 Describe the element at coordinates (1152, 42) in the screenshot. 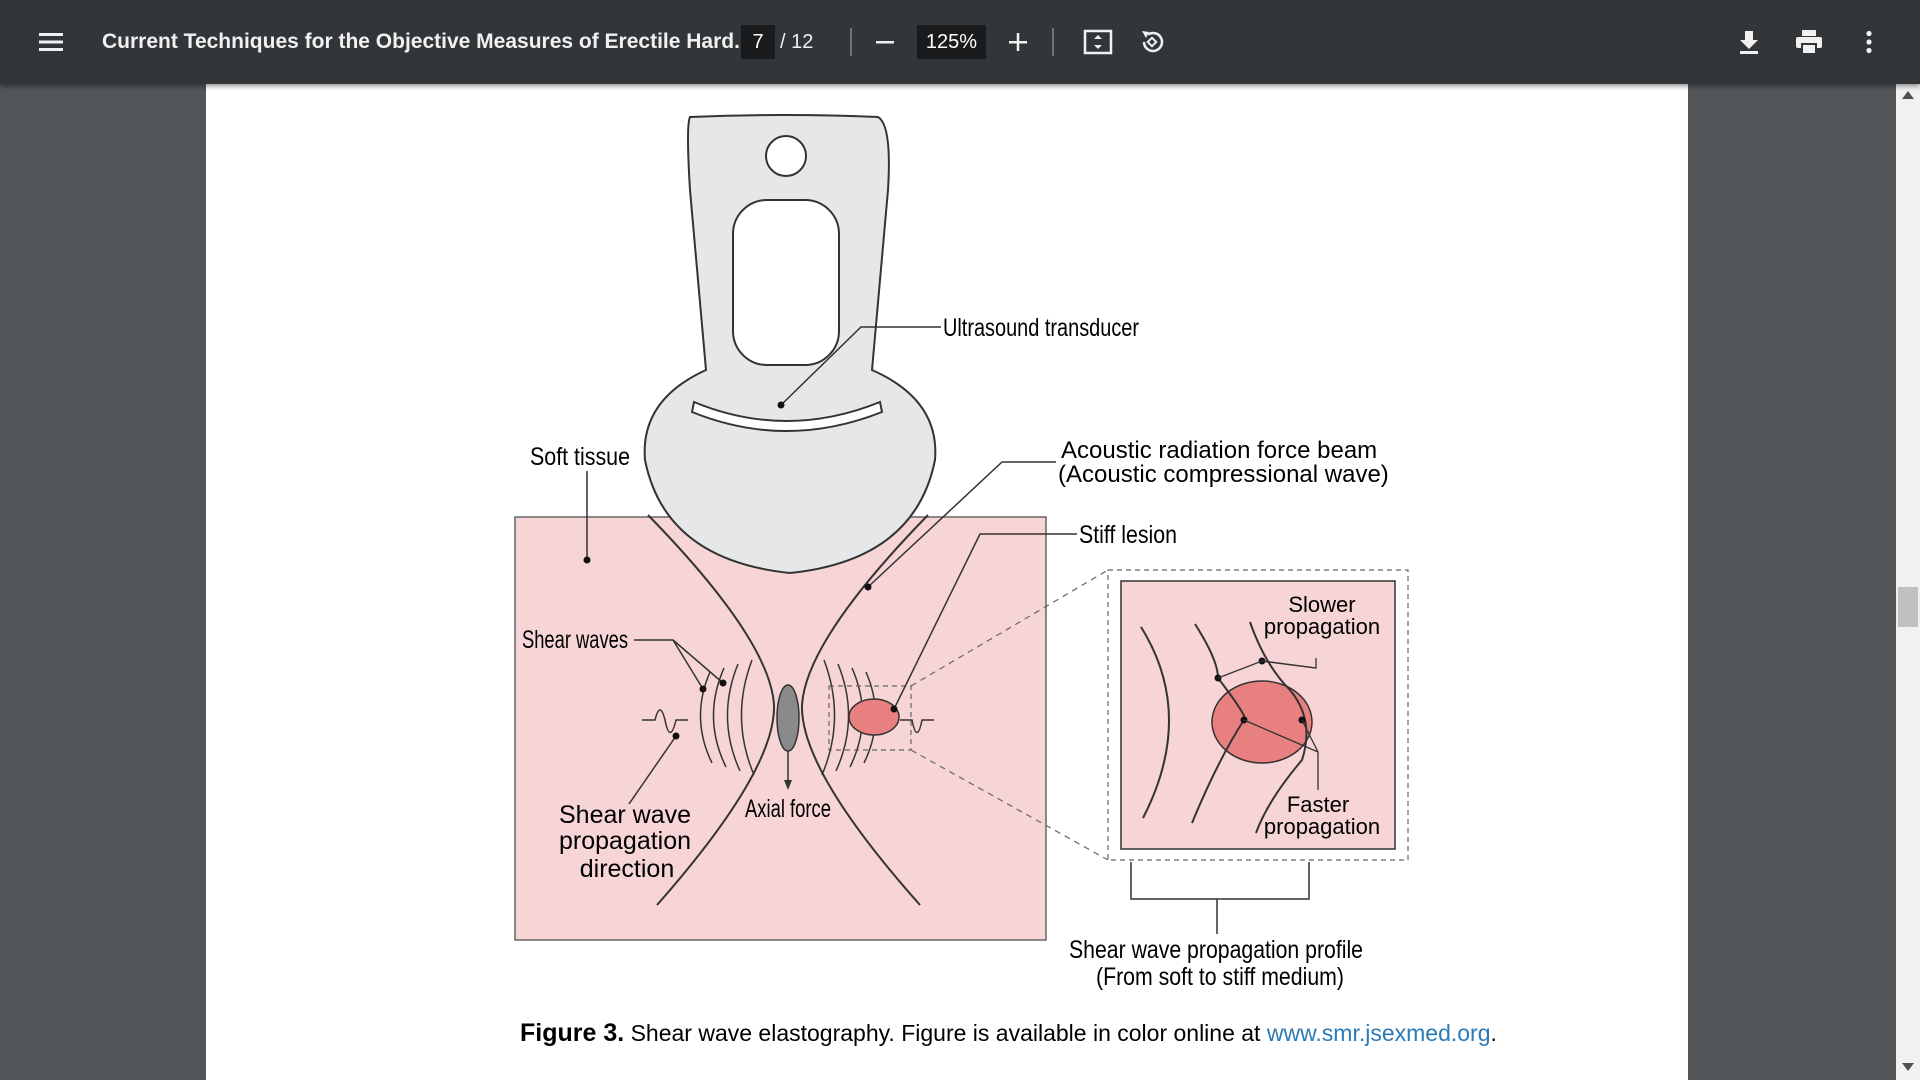

I see `rotate-icon` at that location.